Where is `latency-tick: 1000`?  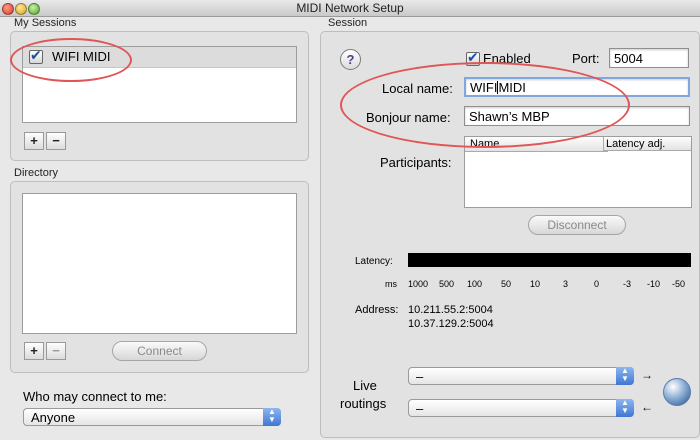 latency-tick: 1000 is located at coordinates (418, 284).